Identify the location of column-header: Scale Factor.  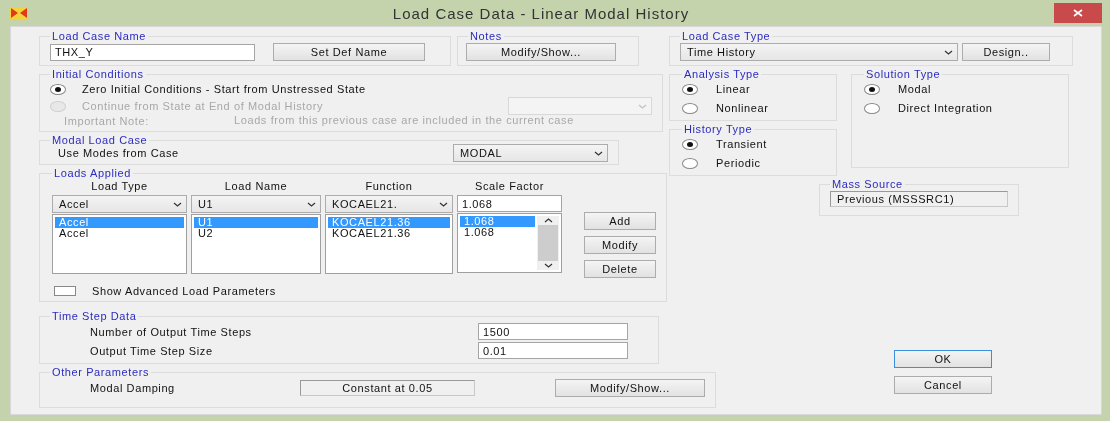
(509, 187).